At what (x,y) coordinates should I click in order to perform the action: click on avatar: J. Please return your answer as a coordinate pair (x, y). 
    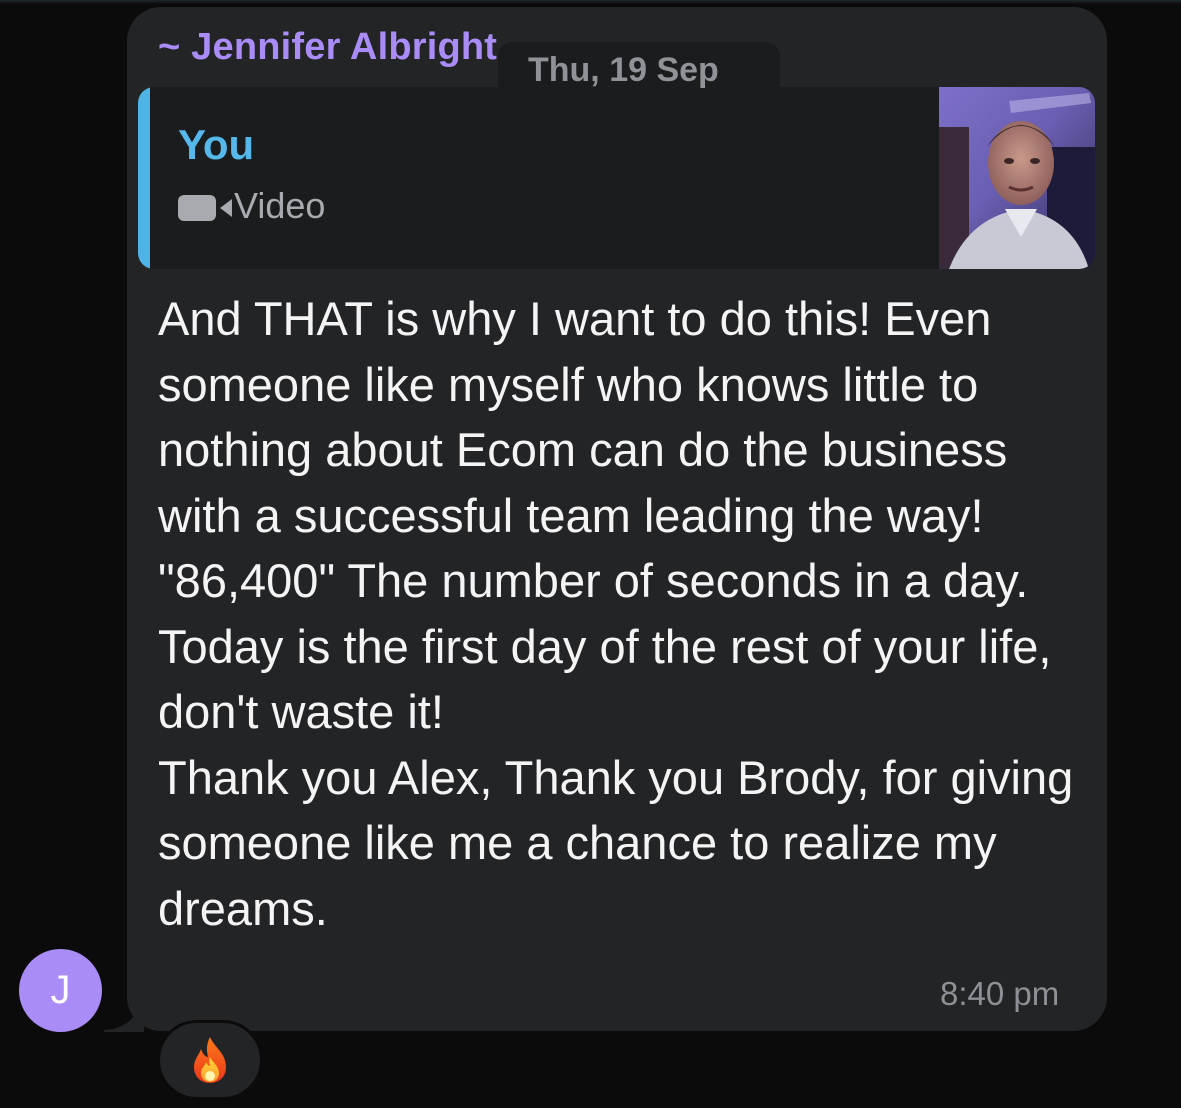
    Looking at the image, I should click on (60, 990).